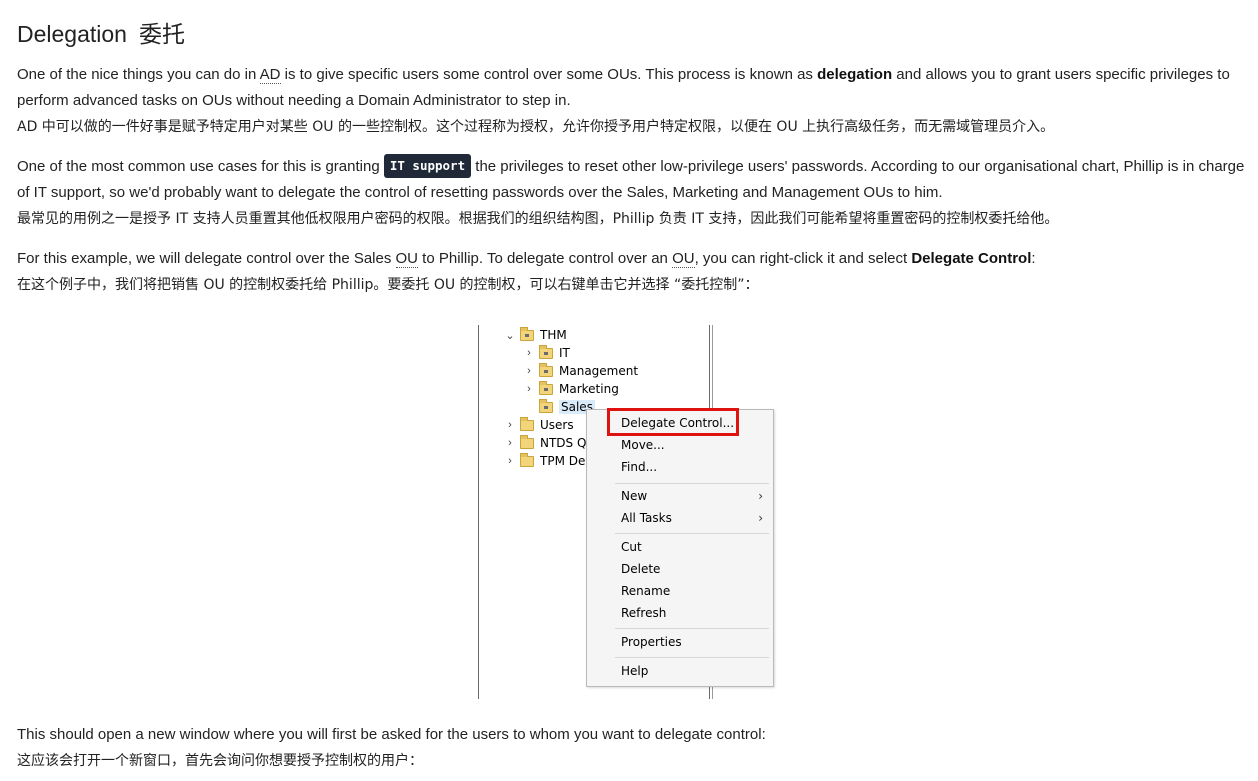 Image resolution: width=1258 pixels, height=781 pixels. What do you see at coordinates (549, 443) in the screenshot?
I see `tree-item-ntds: › NTDS Qu` at bounding box center [549, 443].